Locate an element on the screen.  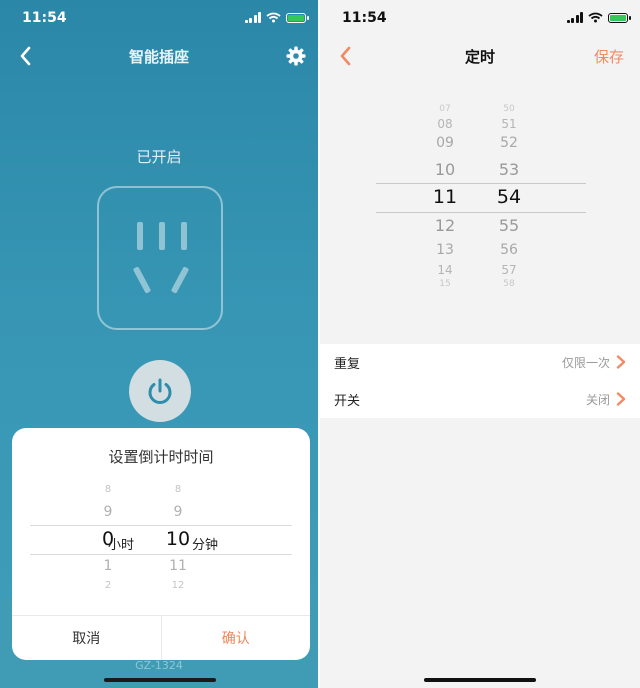
minutes-wheel: 50 51 52 53 54 55 56 57 58 is located at coordinates (509, 198).